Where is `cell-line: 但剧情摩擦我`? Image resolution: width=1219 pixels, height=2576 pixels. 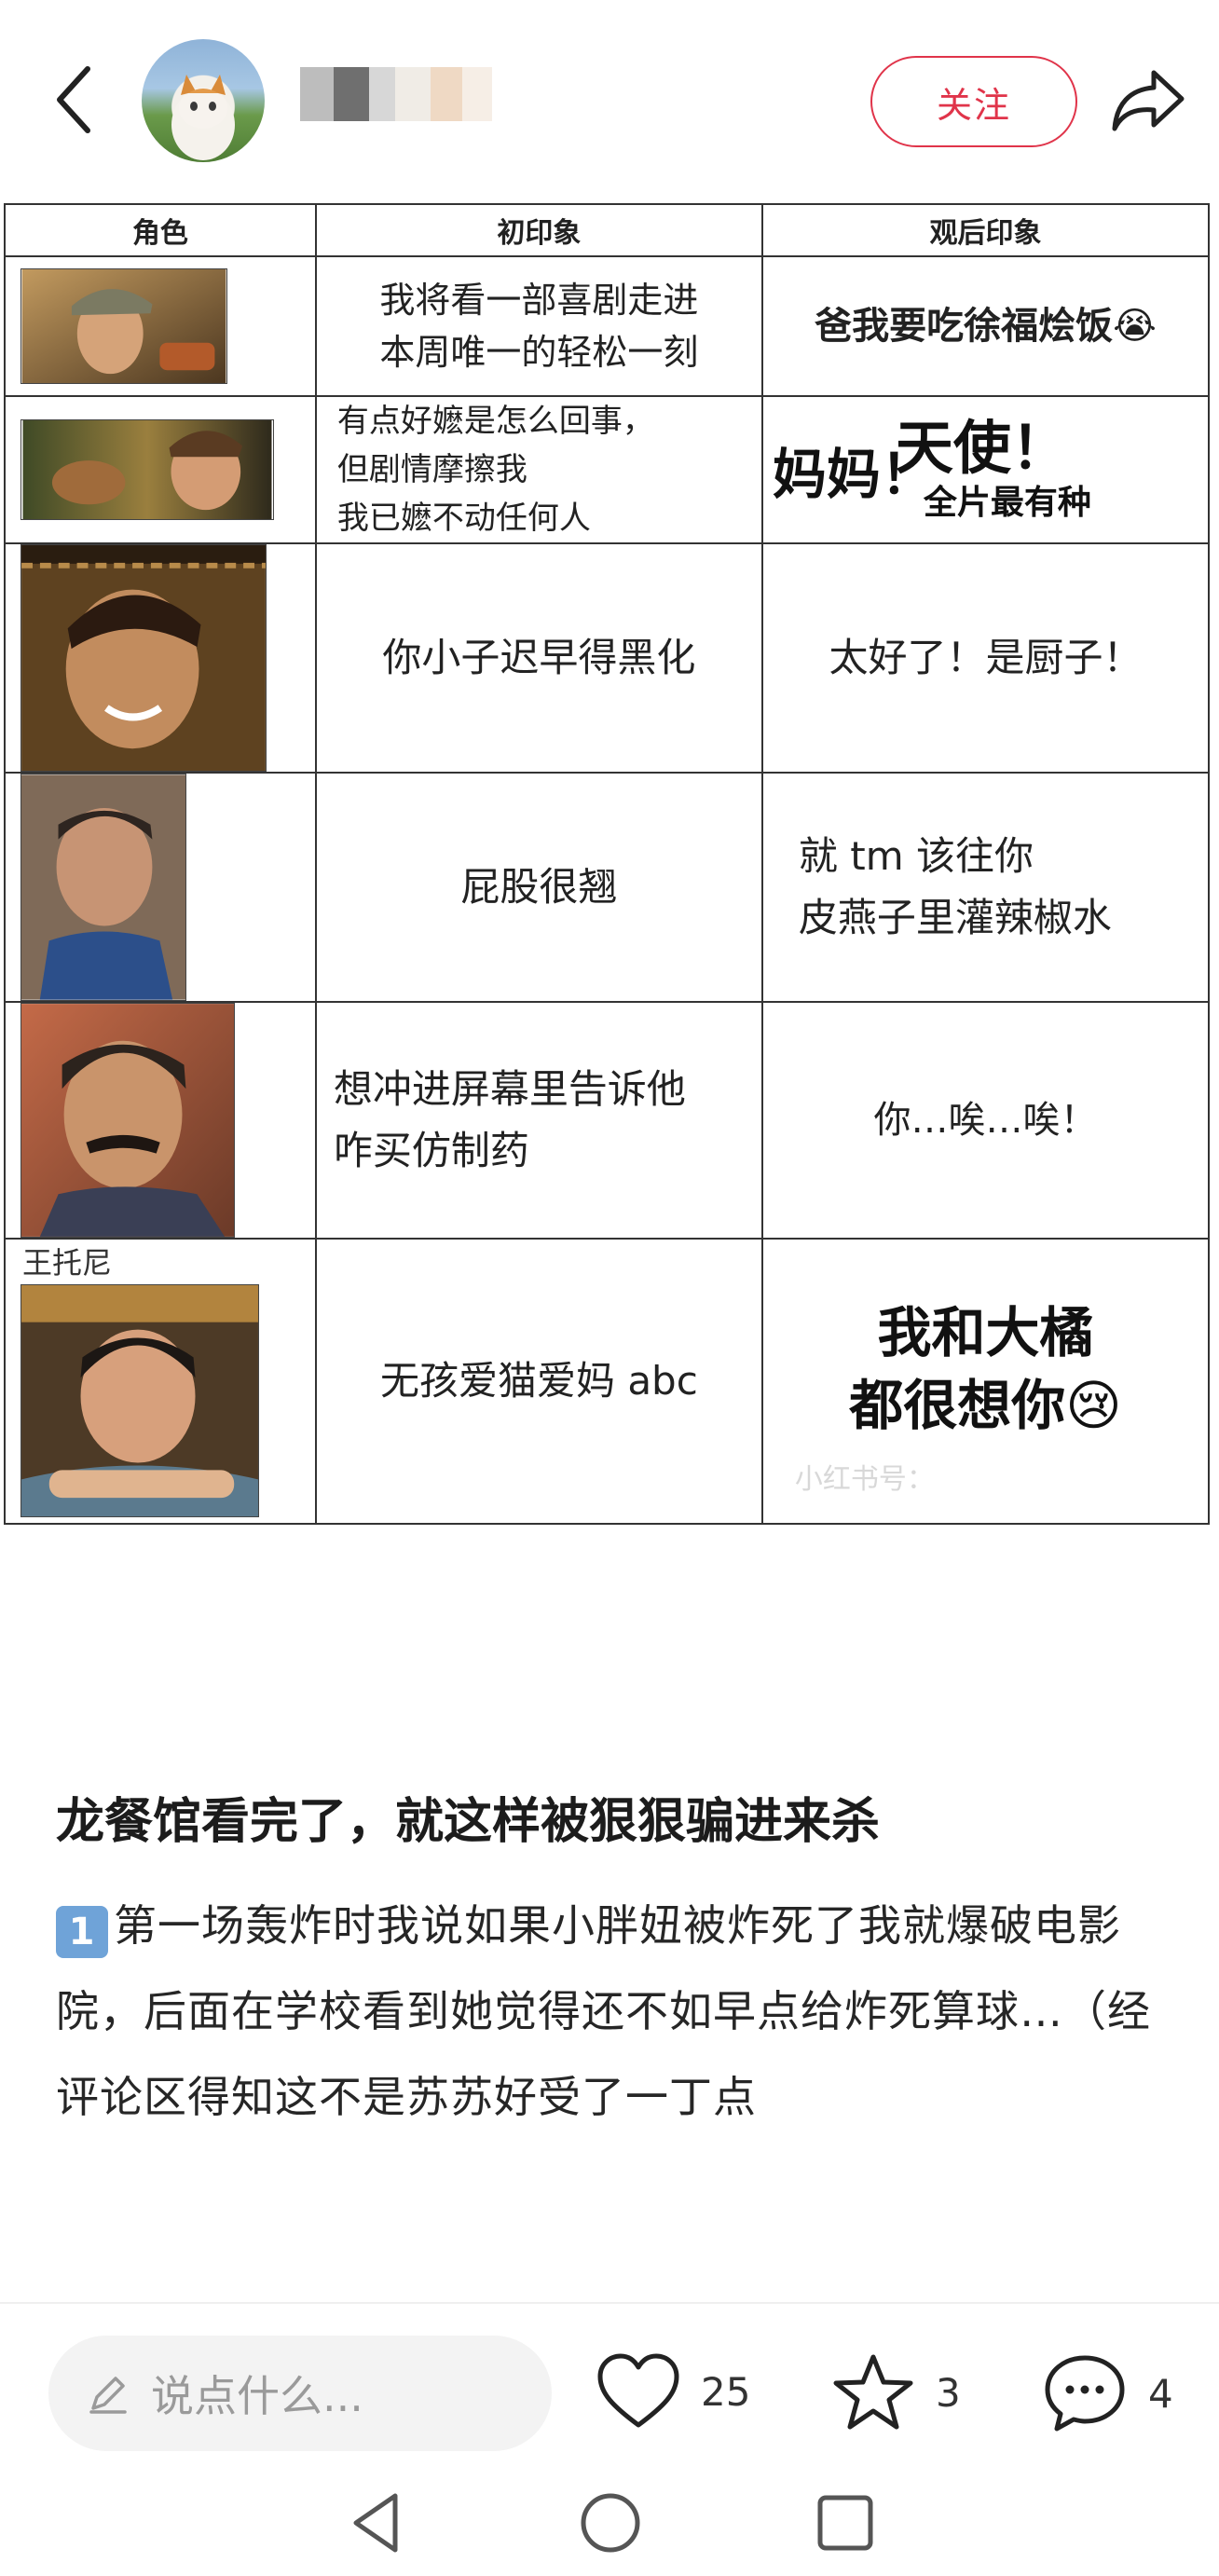
cell-line: 但剧情摩擦我 is located at coordinates (431, 469).